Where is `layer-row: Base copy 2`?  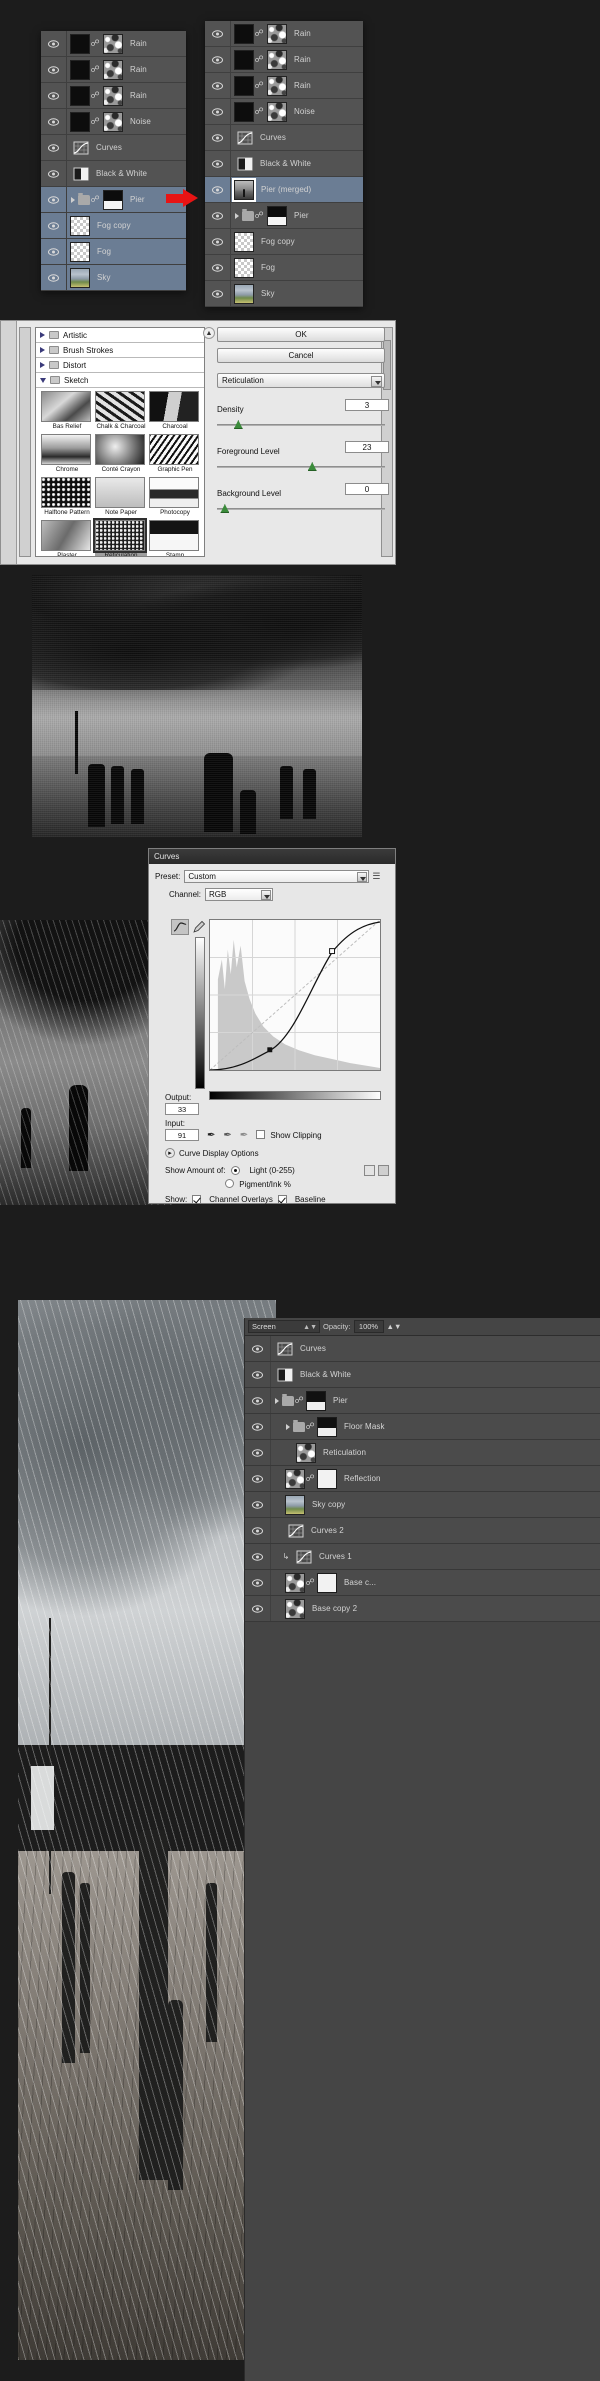 layer-row: Base copy 2 is located at coordinates (422, 1609).